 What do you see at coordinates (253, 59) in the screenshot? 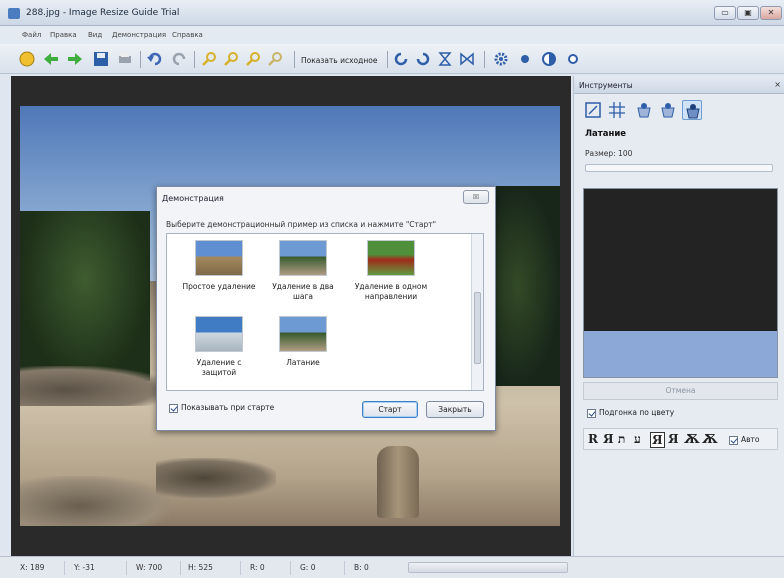
I see `zoom-fit-icon` at bounding box center [253, 59].